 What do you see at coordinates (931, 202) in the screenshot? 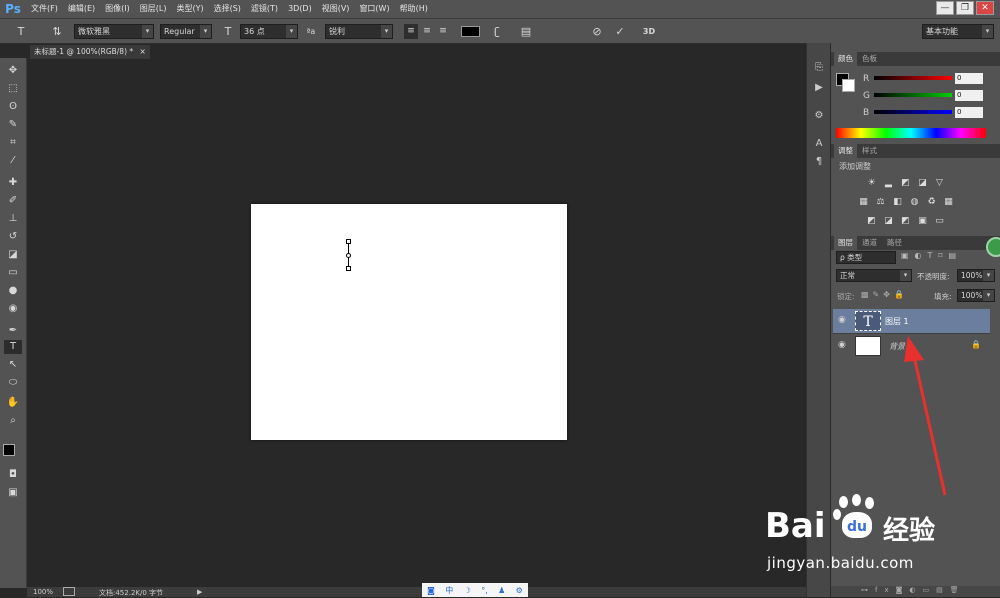
I see `channel-mixer-icon: ♻` at bounding box center [931, 202].